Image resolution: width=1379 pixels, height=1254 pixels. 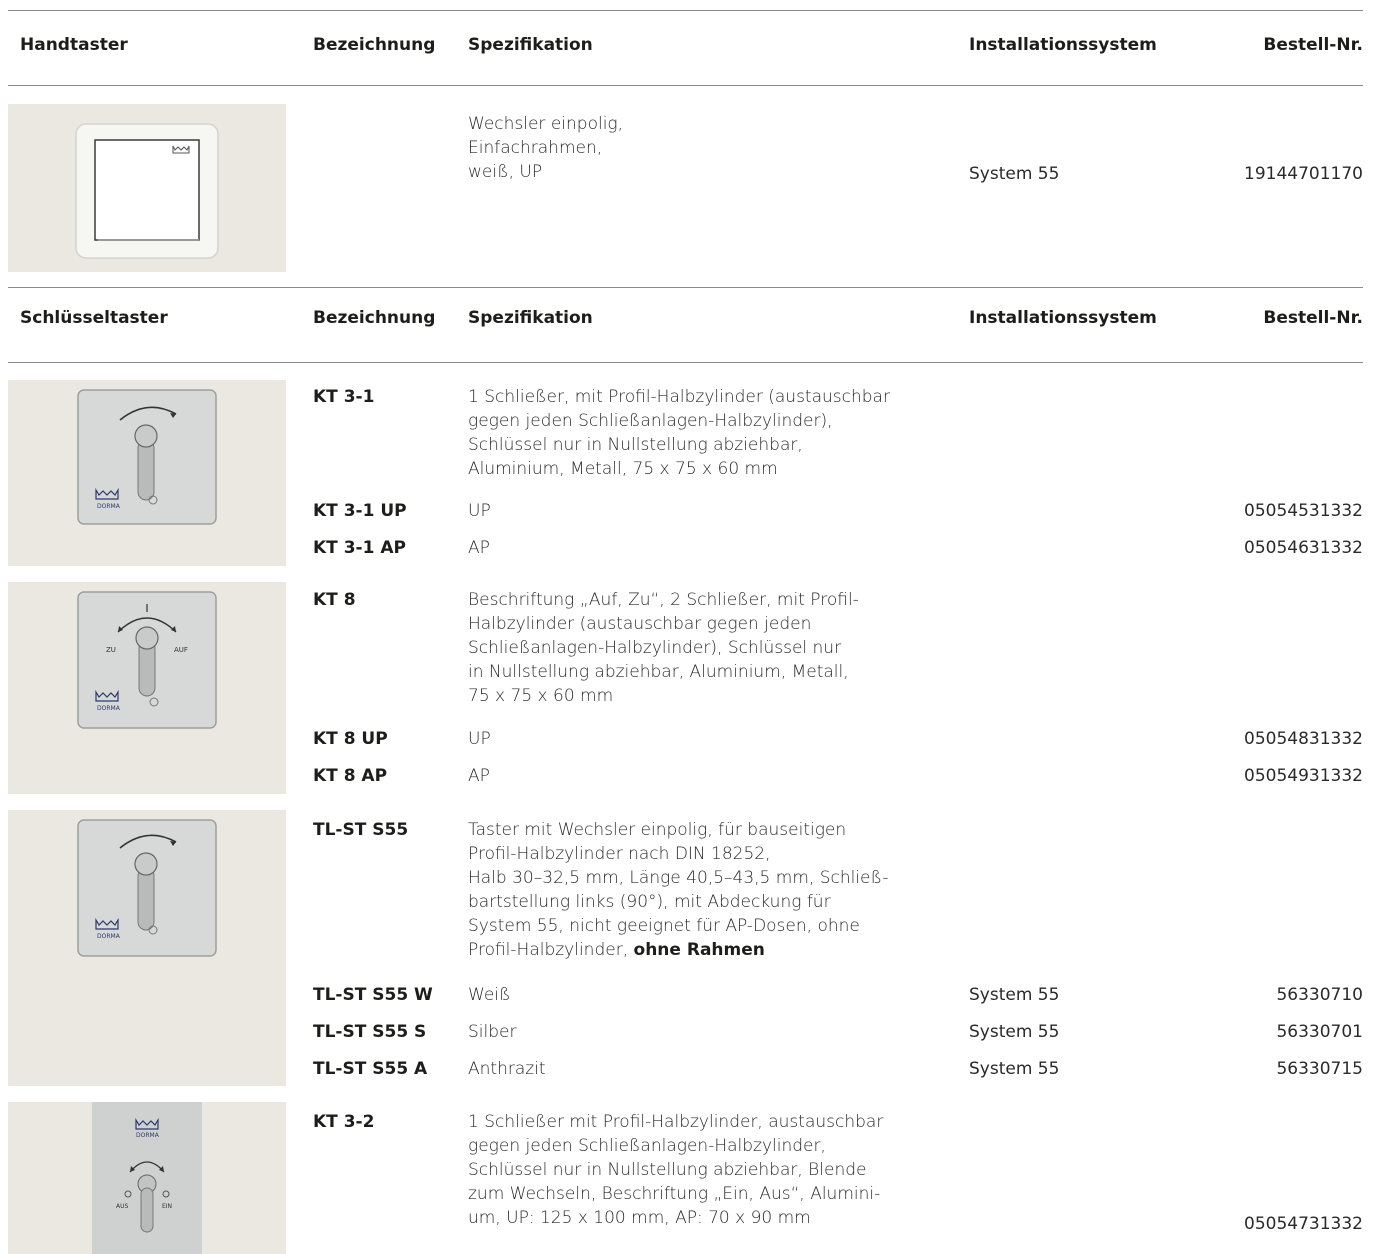 I want to click on product-image-handtaster, so click(x=147, y=188).